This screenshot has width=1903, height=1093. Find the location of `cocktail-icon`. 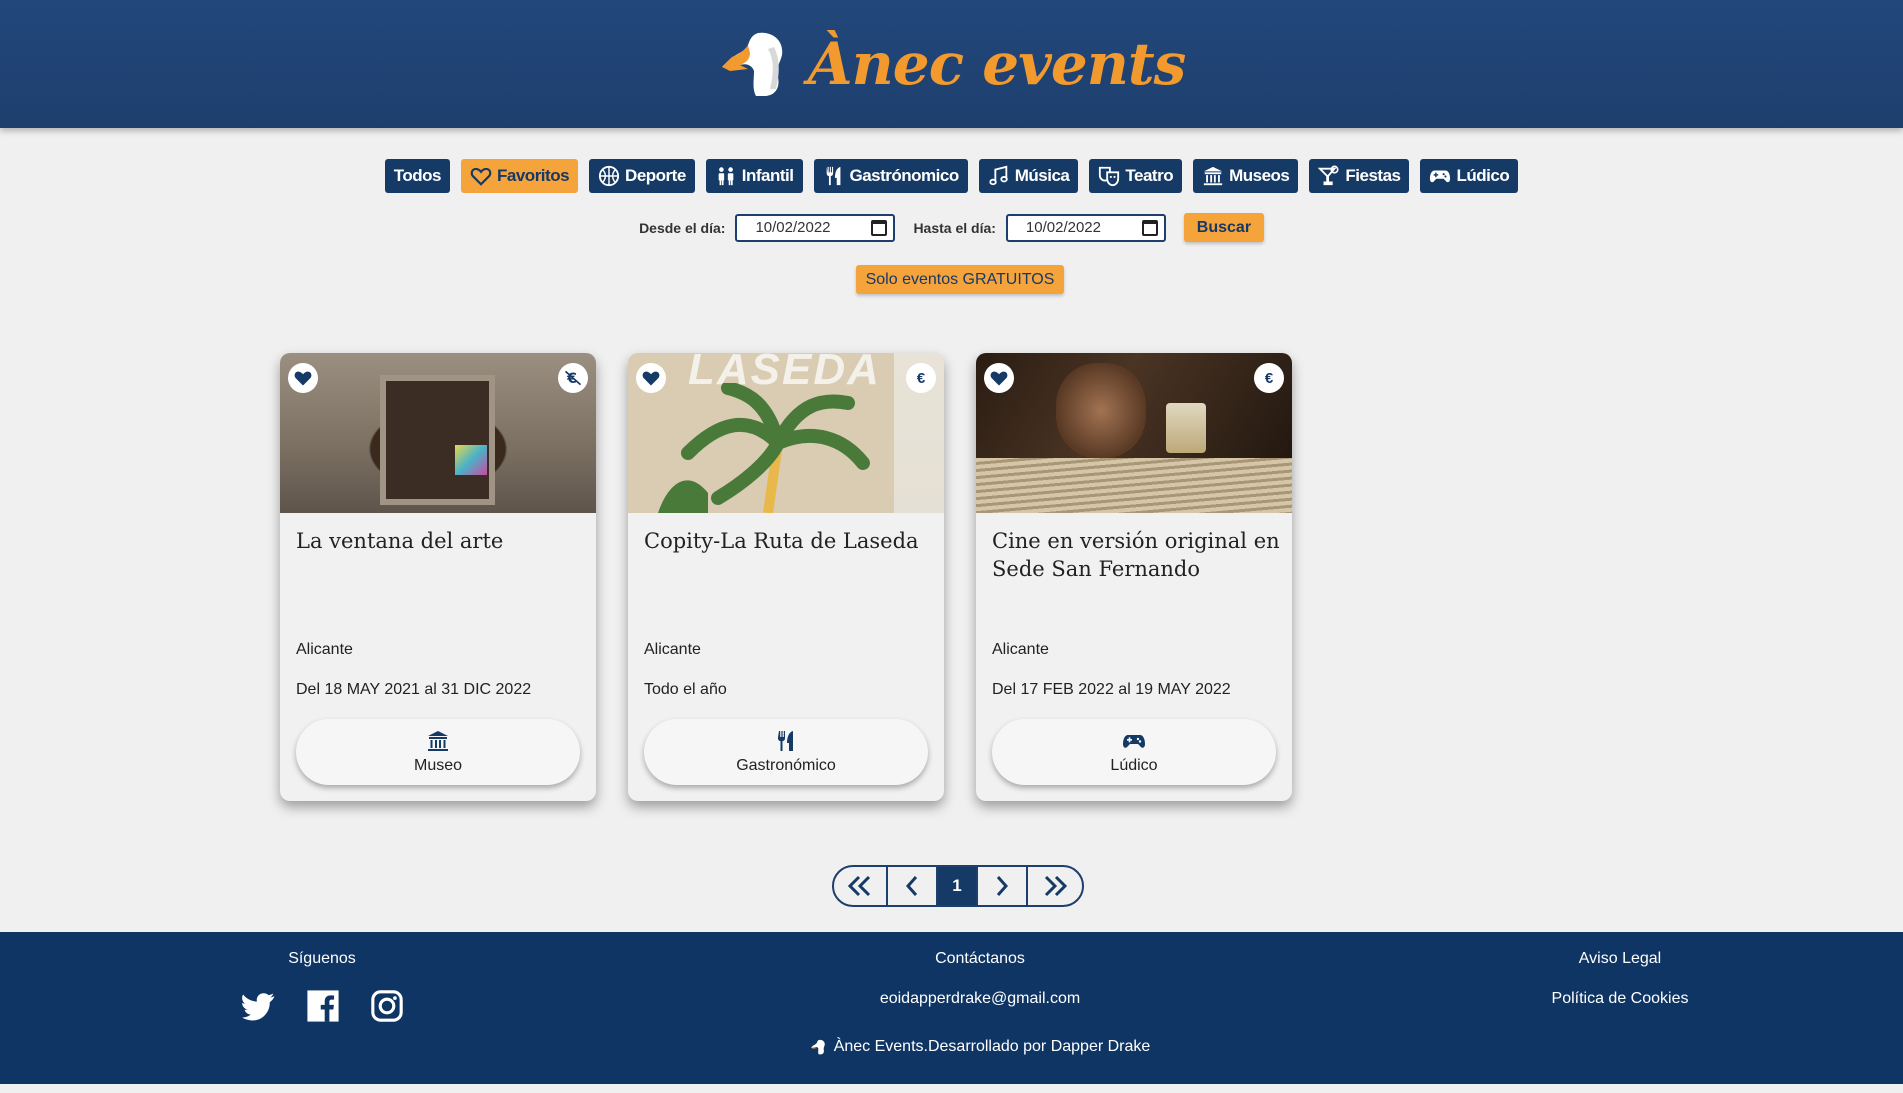

cocktail-icon is located at coordinates (1328, 175).